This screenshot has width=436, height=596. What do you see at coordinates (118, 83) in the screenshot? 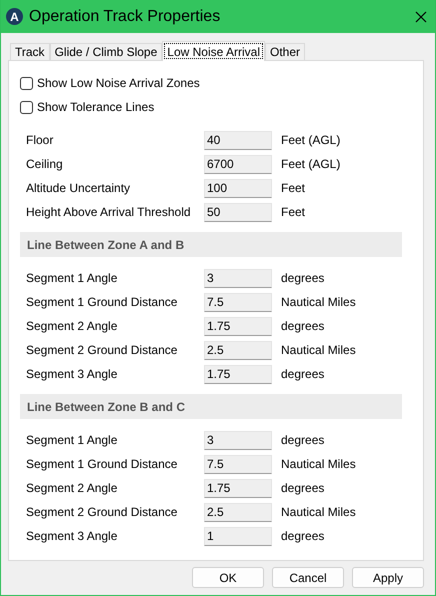
I see `checkbox-label: Show Low Noise Arrival Zones` at bounding box center [118, 83].